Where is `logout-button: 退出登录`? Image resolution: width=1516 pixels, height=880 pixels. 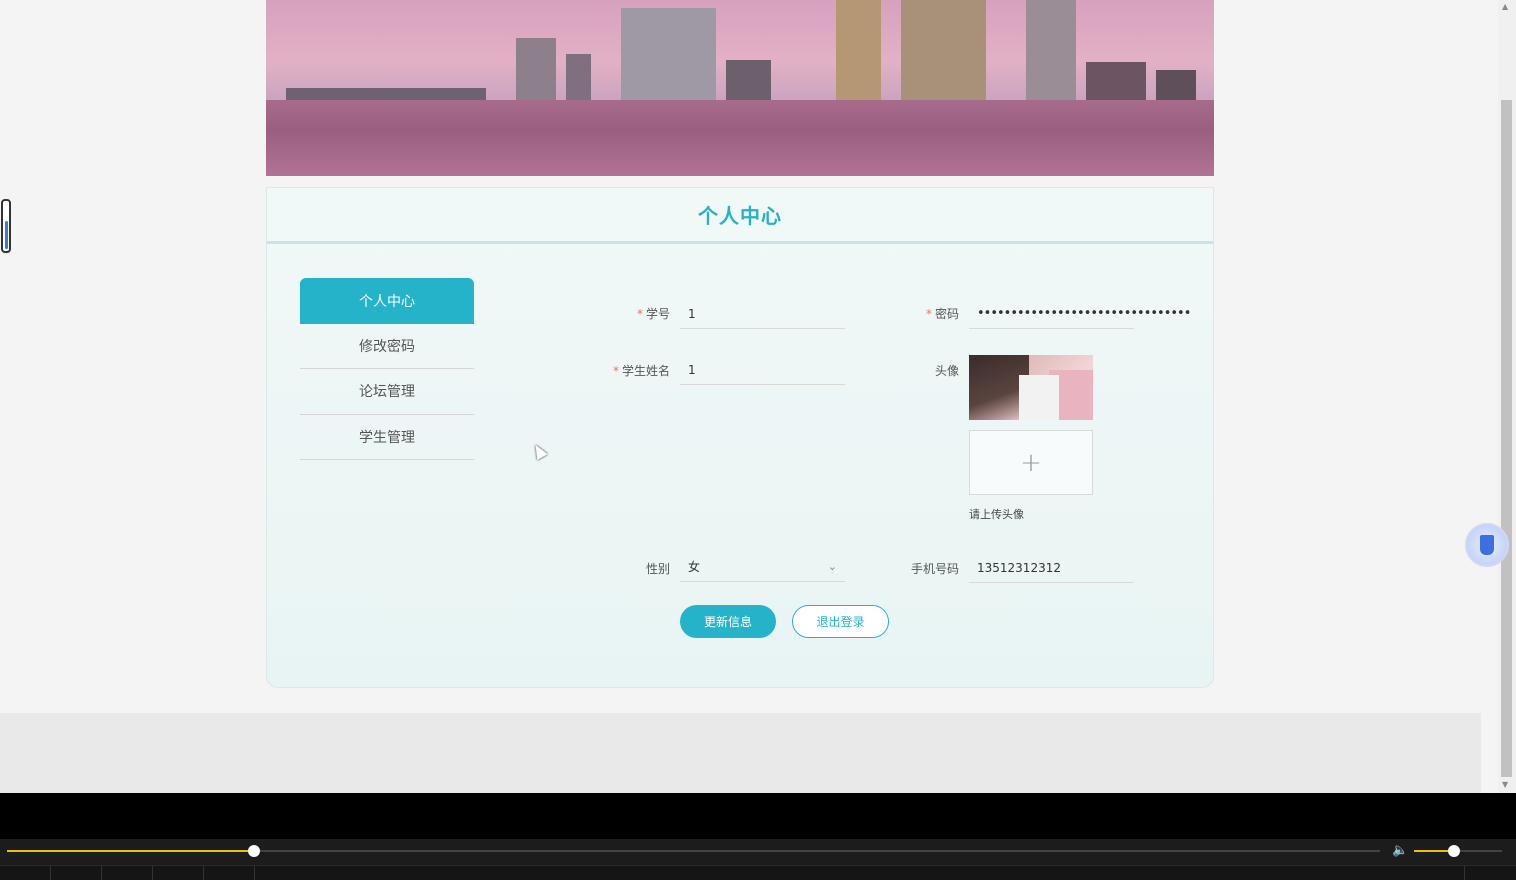
logout-button: 退出登录 is located at coordinates (840, 621).